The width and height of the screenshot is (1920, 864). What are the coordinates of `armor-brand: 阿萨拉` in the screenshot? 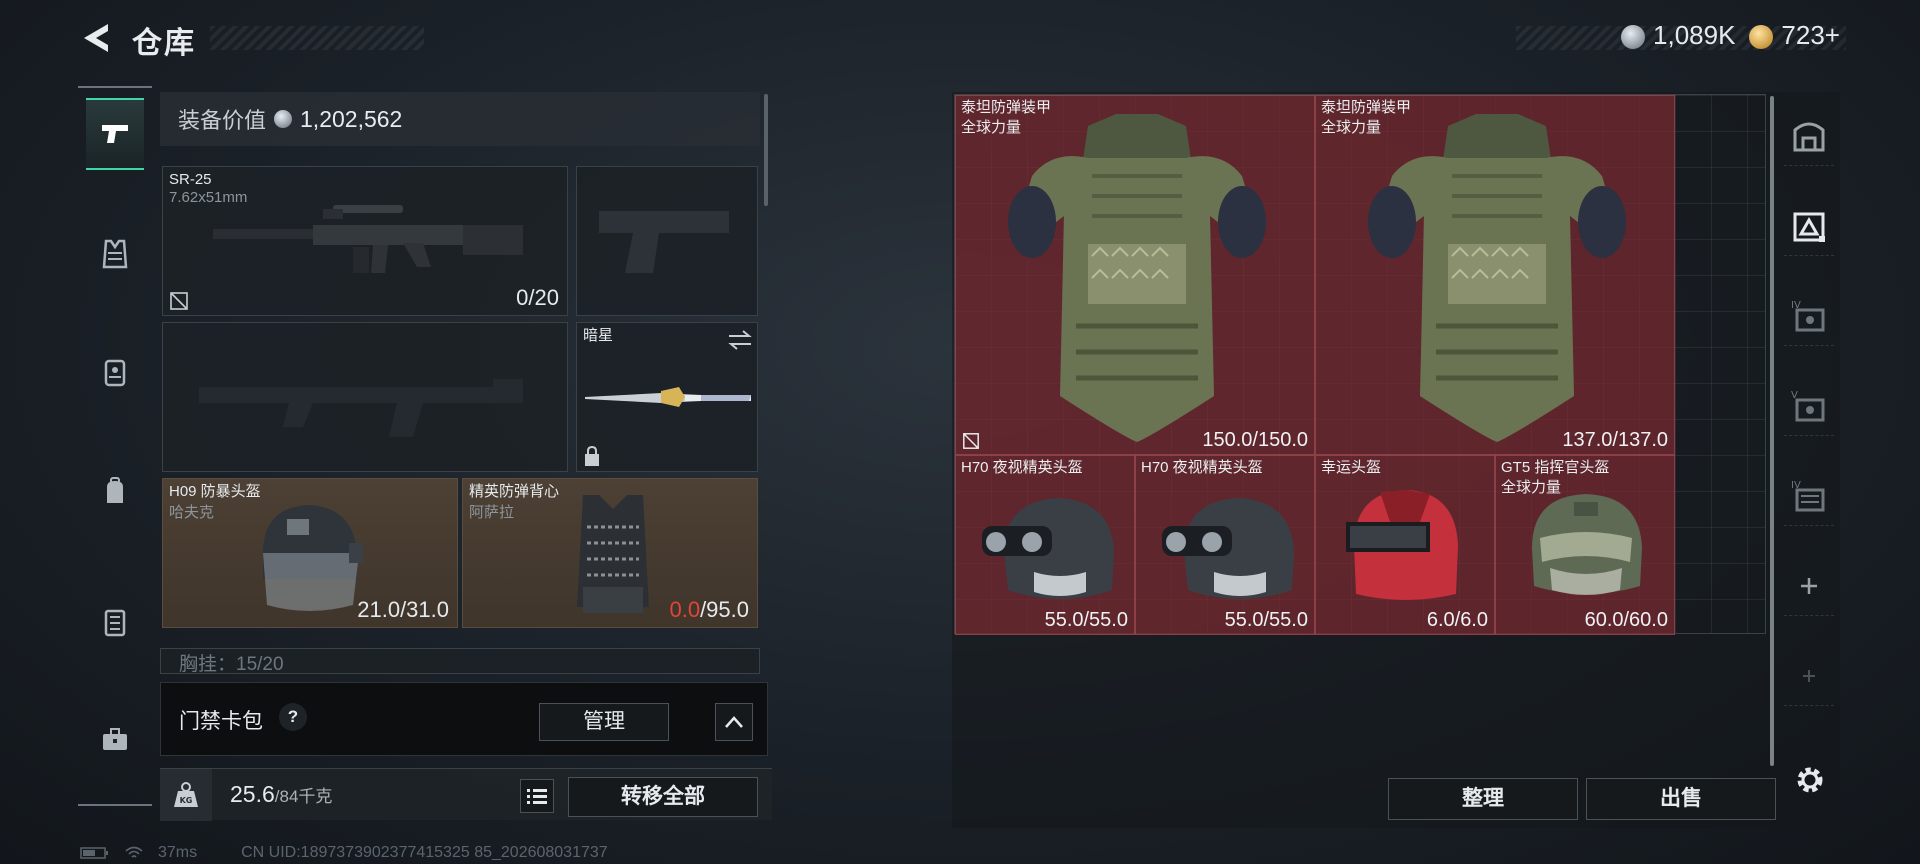 It's located at (492, 512).